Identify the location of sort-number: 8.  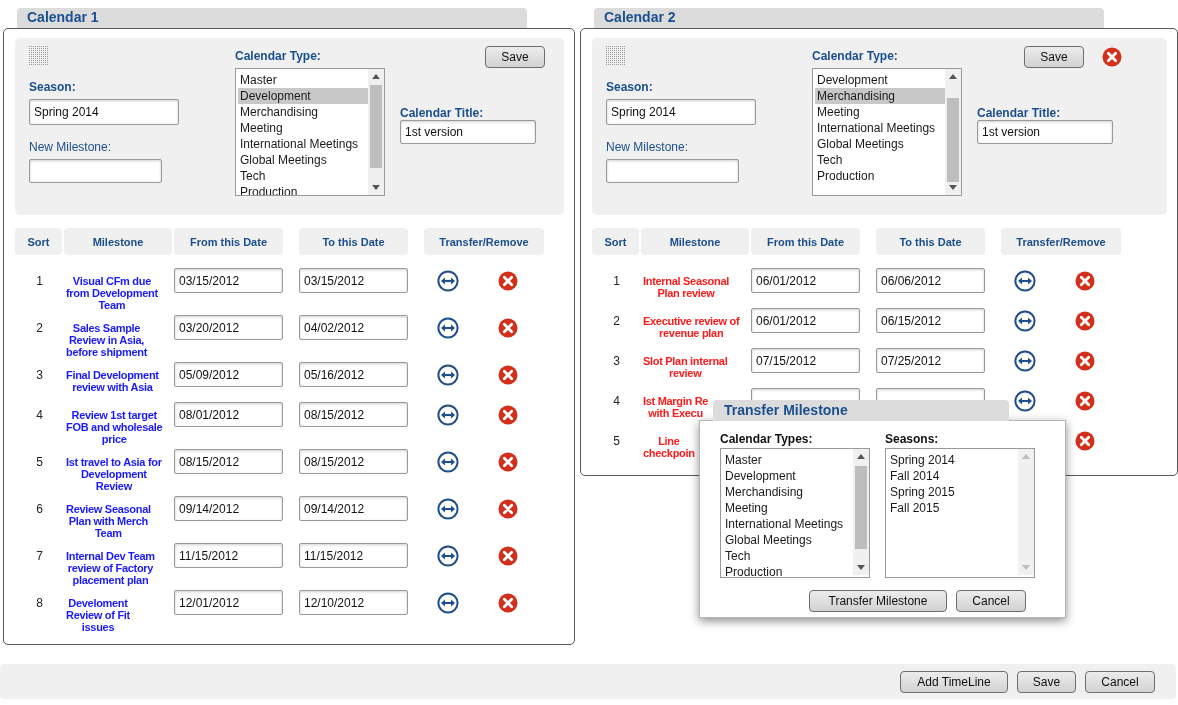
(39, 602).